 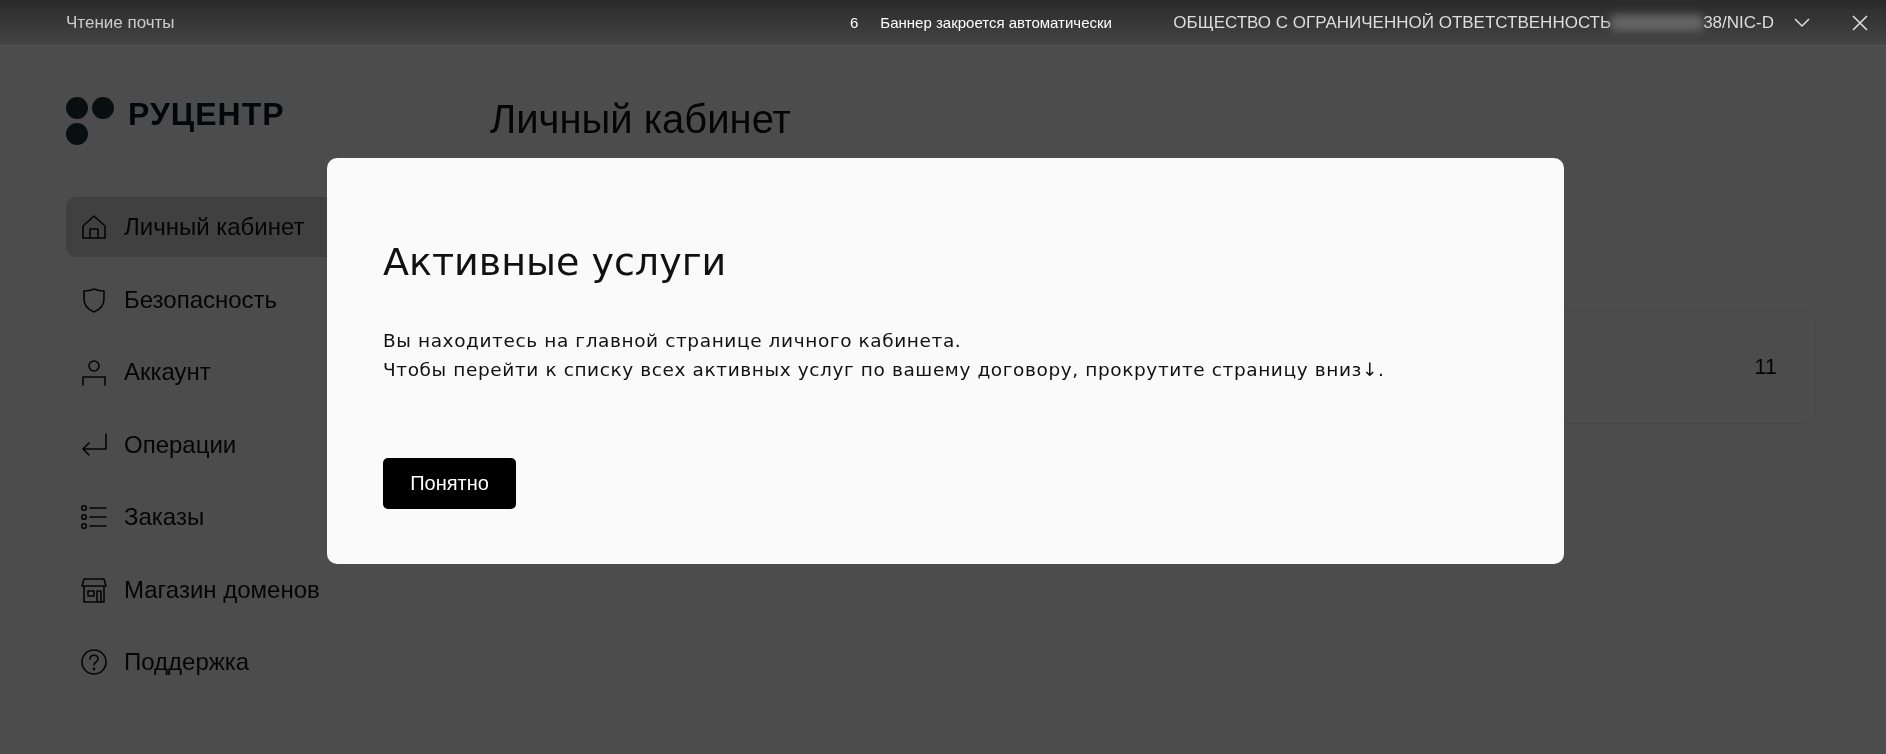 I want to click on banner-message: Баннер закроется автоматически, so click(x=996, y=22).